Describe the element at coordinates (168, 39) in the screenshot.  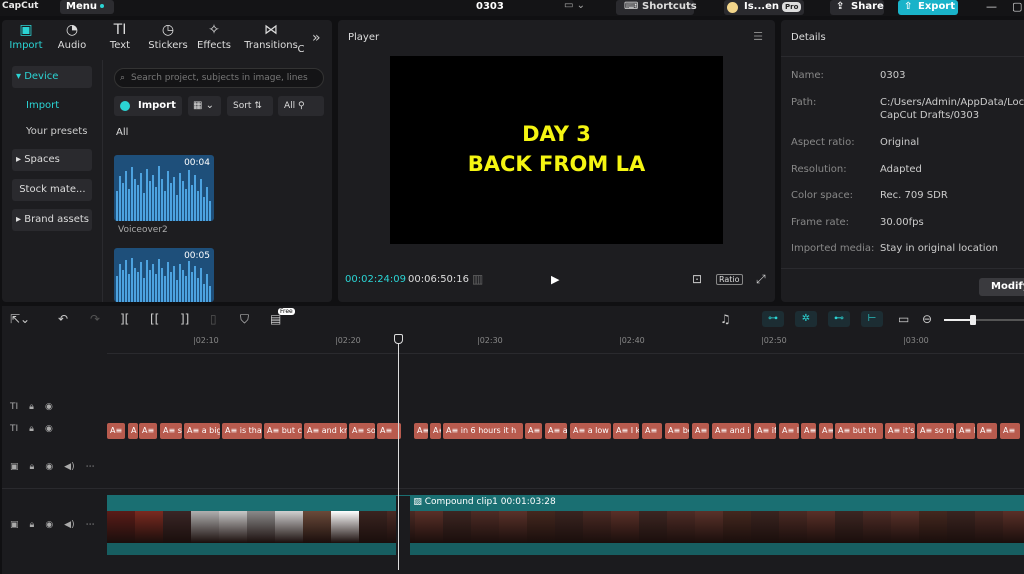
I see `tab-stickers: ◷ Stickers` at that location.